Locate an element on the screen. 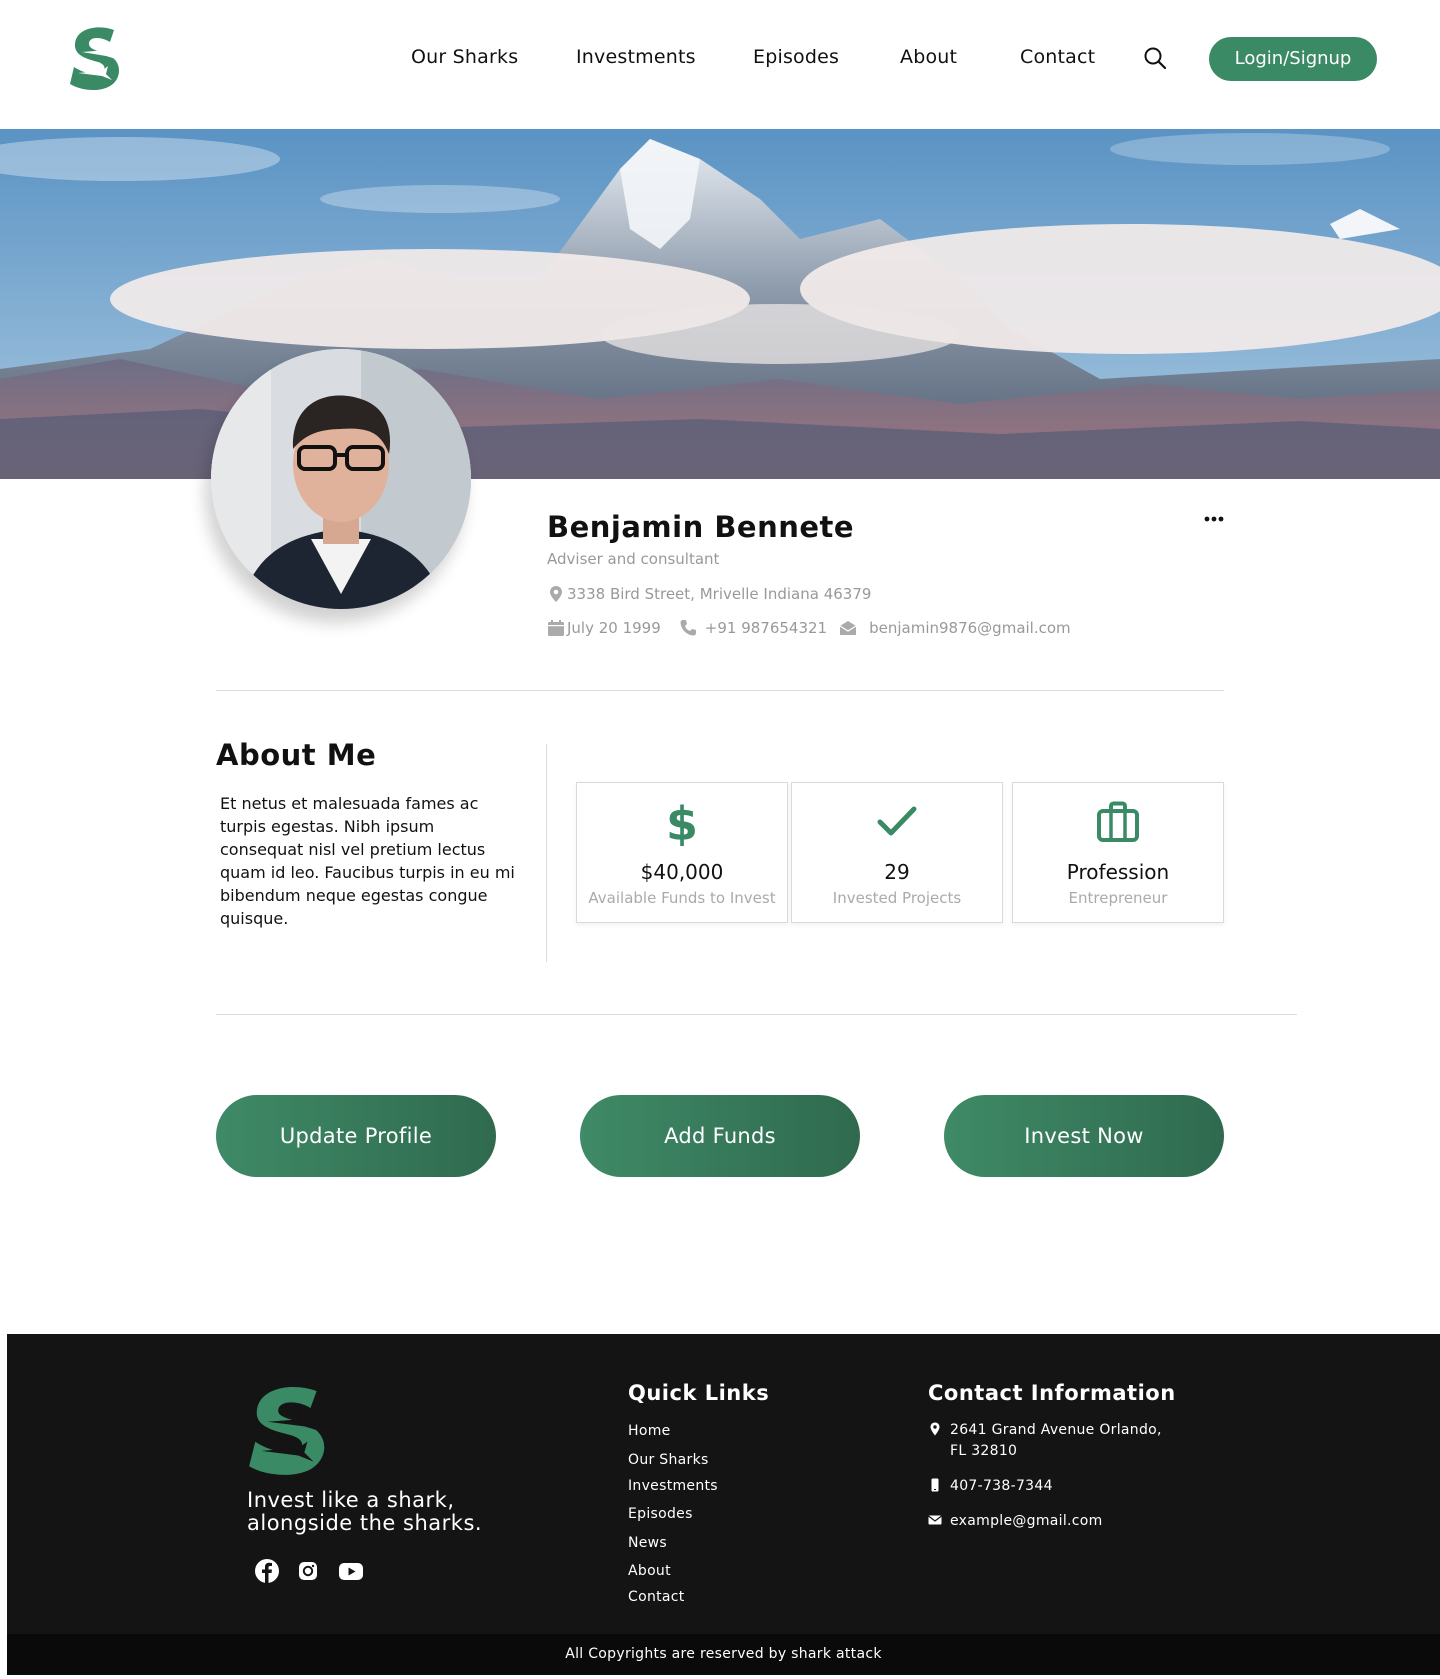 This screenshot has width=1440, height=1679. nav-link-investments: Investments is located at coordinates (636, 57).